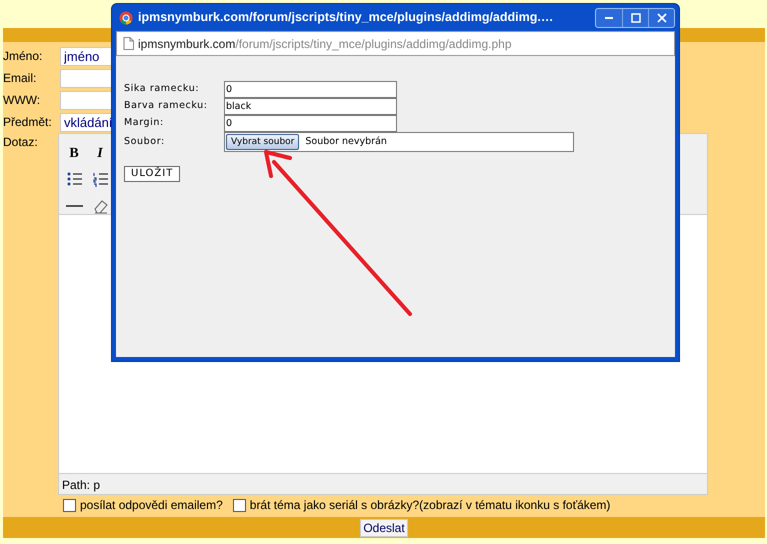 This screenshot has height=544, width=767. I want to click on close-button, so click(661, 18).